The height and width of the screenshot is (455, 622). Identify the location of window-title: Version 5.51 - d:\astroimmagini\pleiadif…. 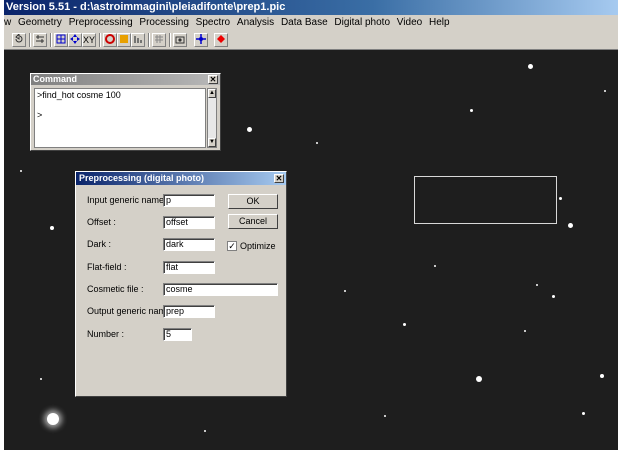
(311, 7).